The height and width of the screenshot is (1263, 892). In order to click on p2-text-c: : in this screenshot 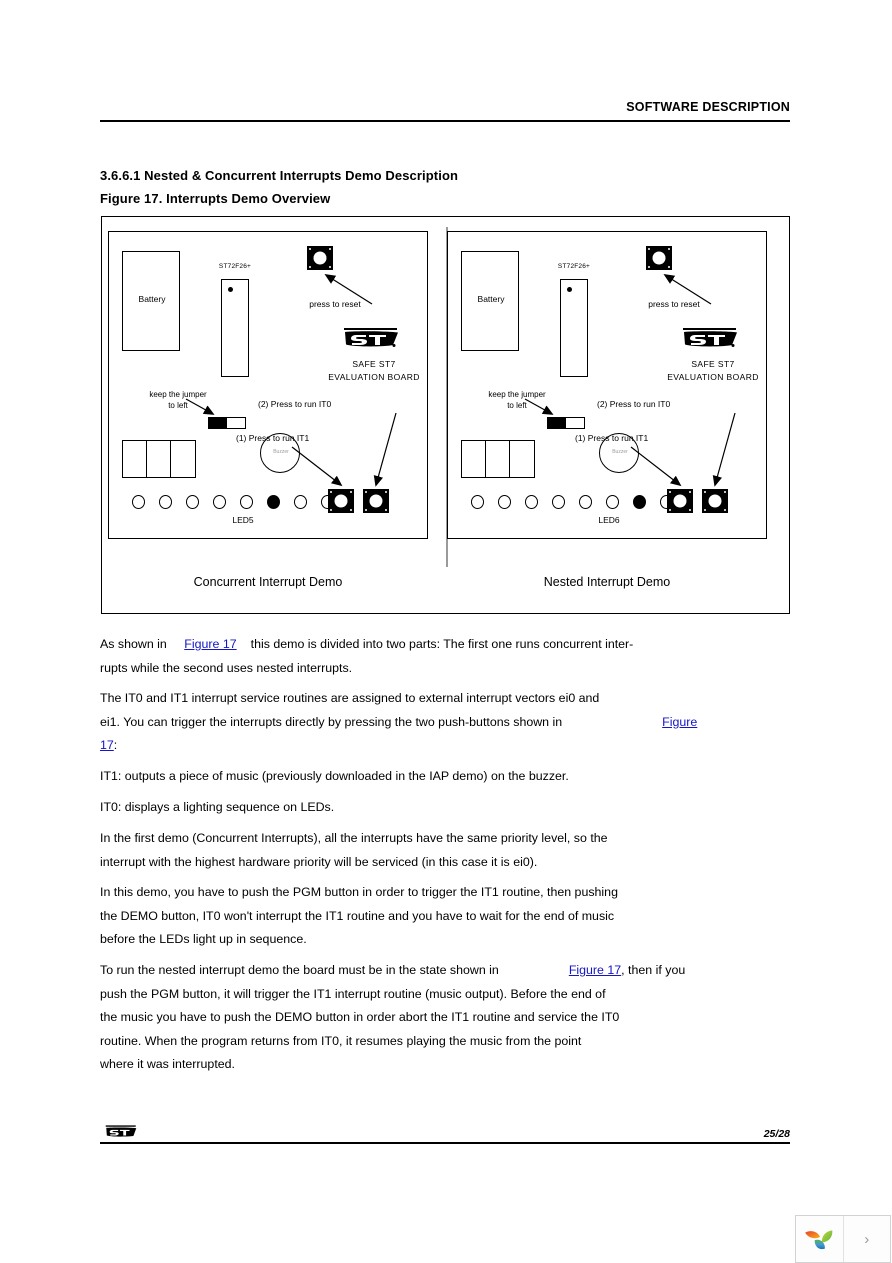, I will do `click(115, 745)`.